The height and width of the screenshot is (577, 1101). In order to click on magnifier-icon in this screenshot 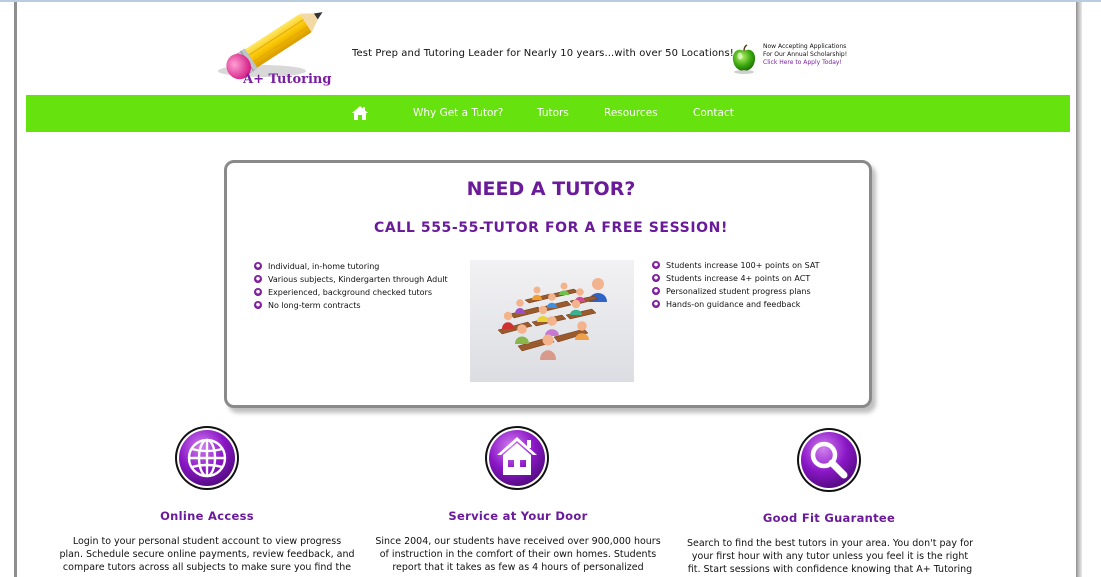, I will do `click(829, 460)`.